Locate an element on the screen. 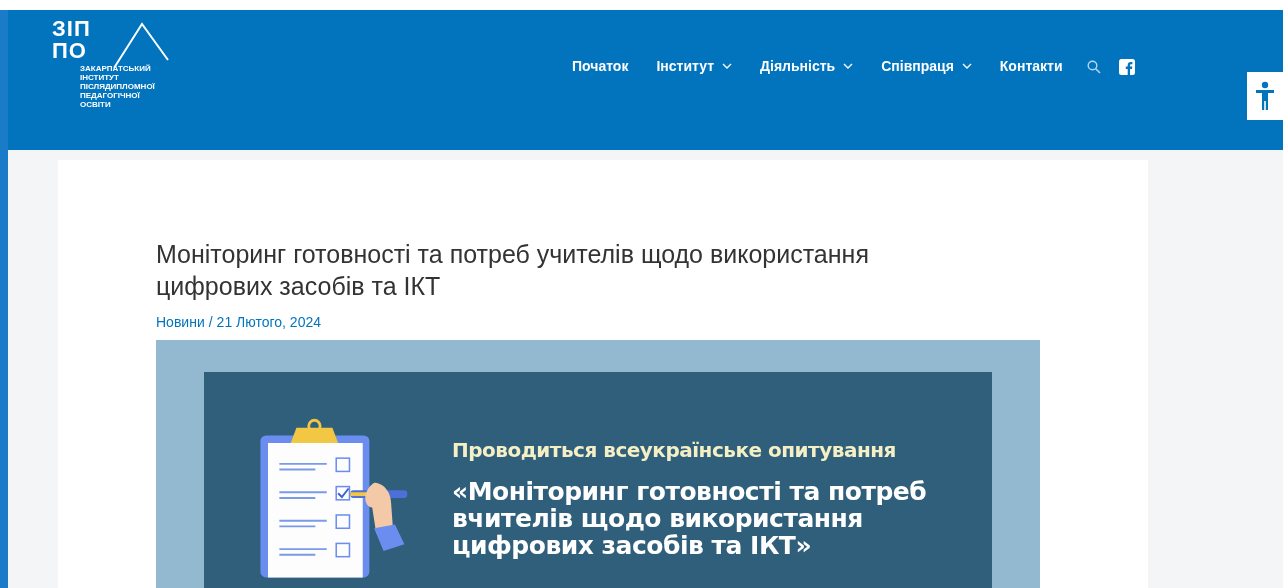 The image size is (1283, 588). banner-subtitle: Проводиться всеукраїнське опитування is located at coordinates (674, 450).